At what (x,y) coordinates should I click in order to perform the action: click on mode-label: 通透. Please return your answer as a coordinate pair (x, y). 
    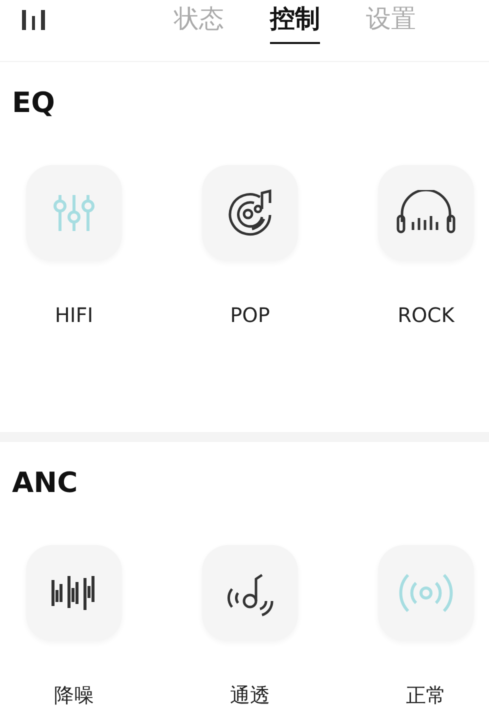
    Looking at the image, I should click on (250, 694).